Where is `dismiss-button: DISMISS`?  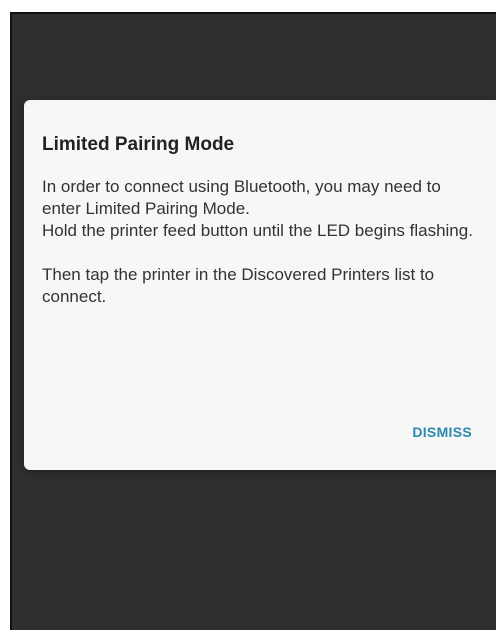
dismiss-button: DISMISS is located at coordinates (442, 432).